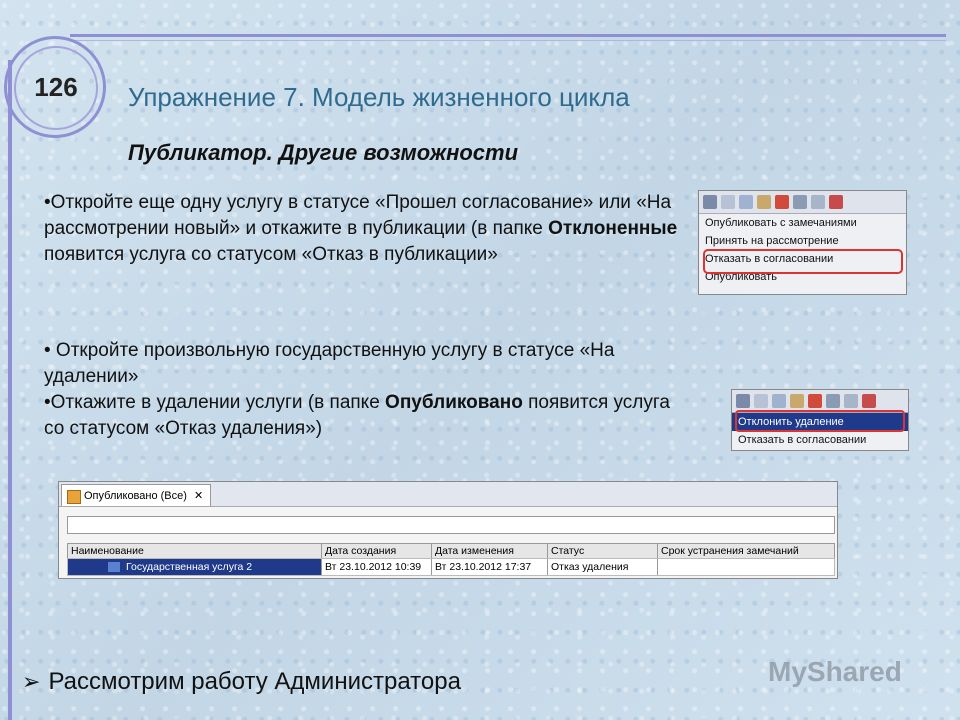 The width and height of the screenshot is (960, 720). I want to click on menu-toolbar, so click(802, 202).